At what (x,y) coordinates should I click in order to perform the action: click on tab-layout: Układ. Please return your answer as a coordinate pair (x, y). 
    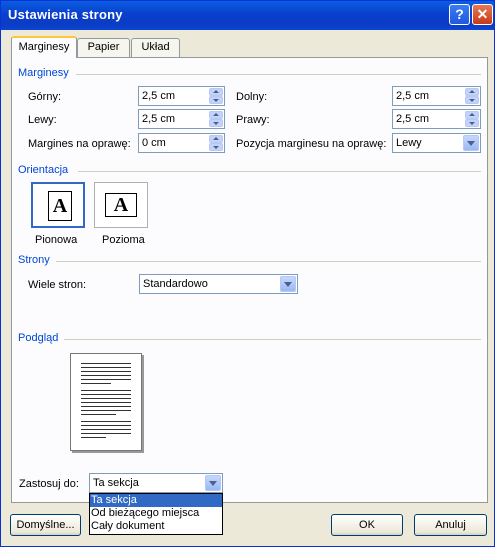
    Looking at the image, I should click on (155, 47).